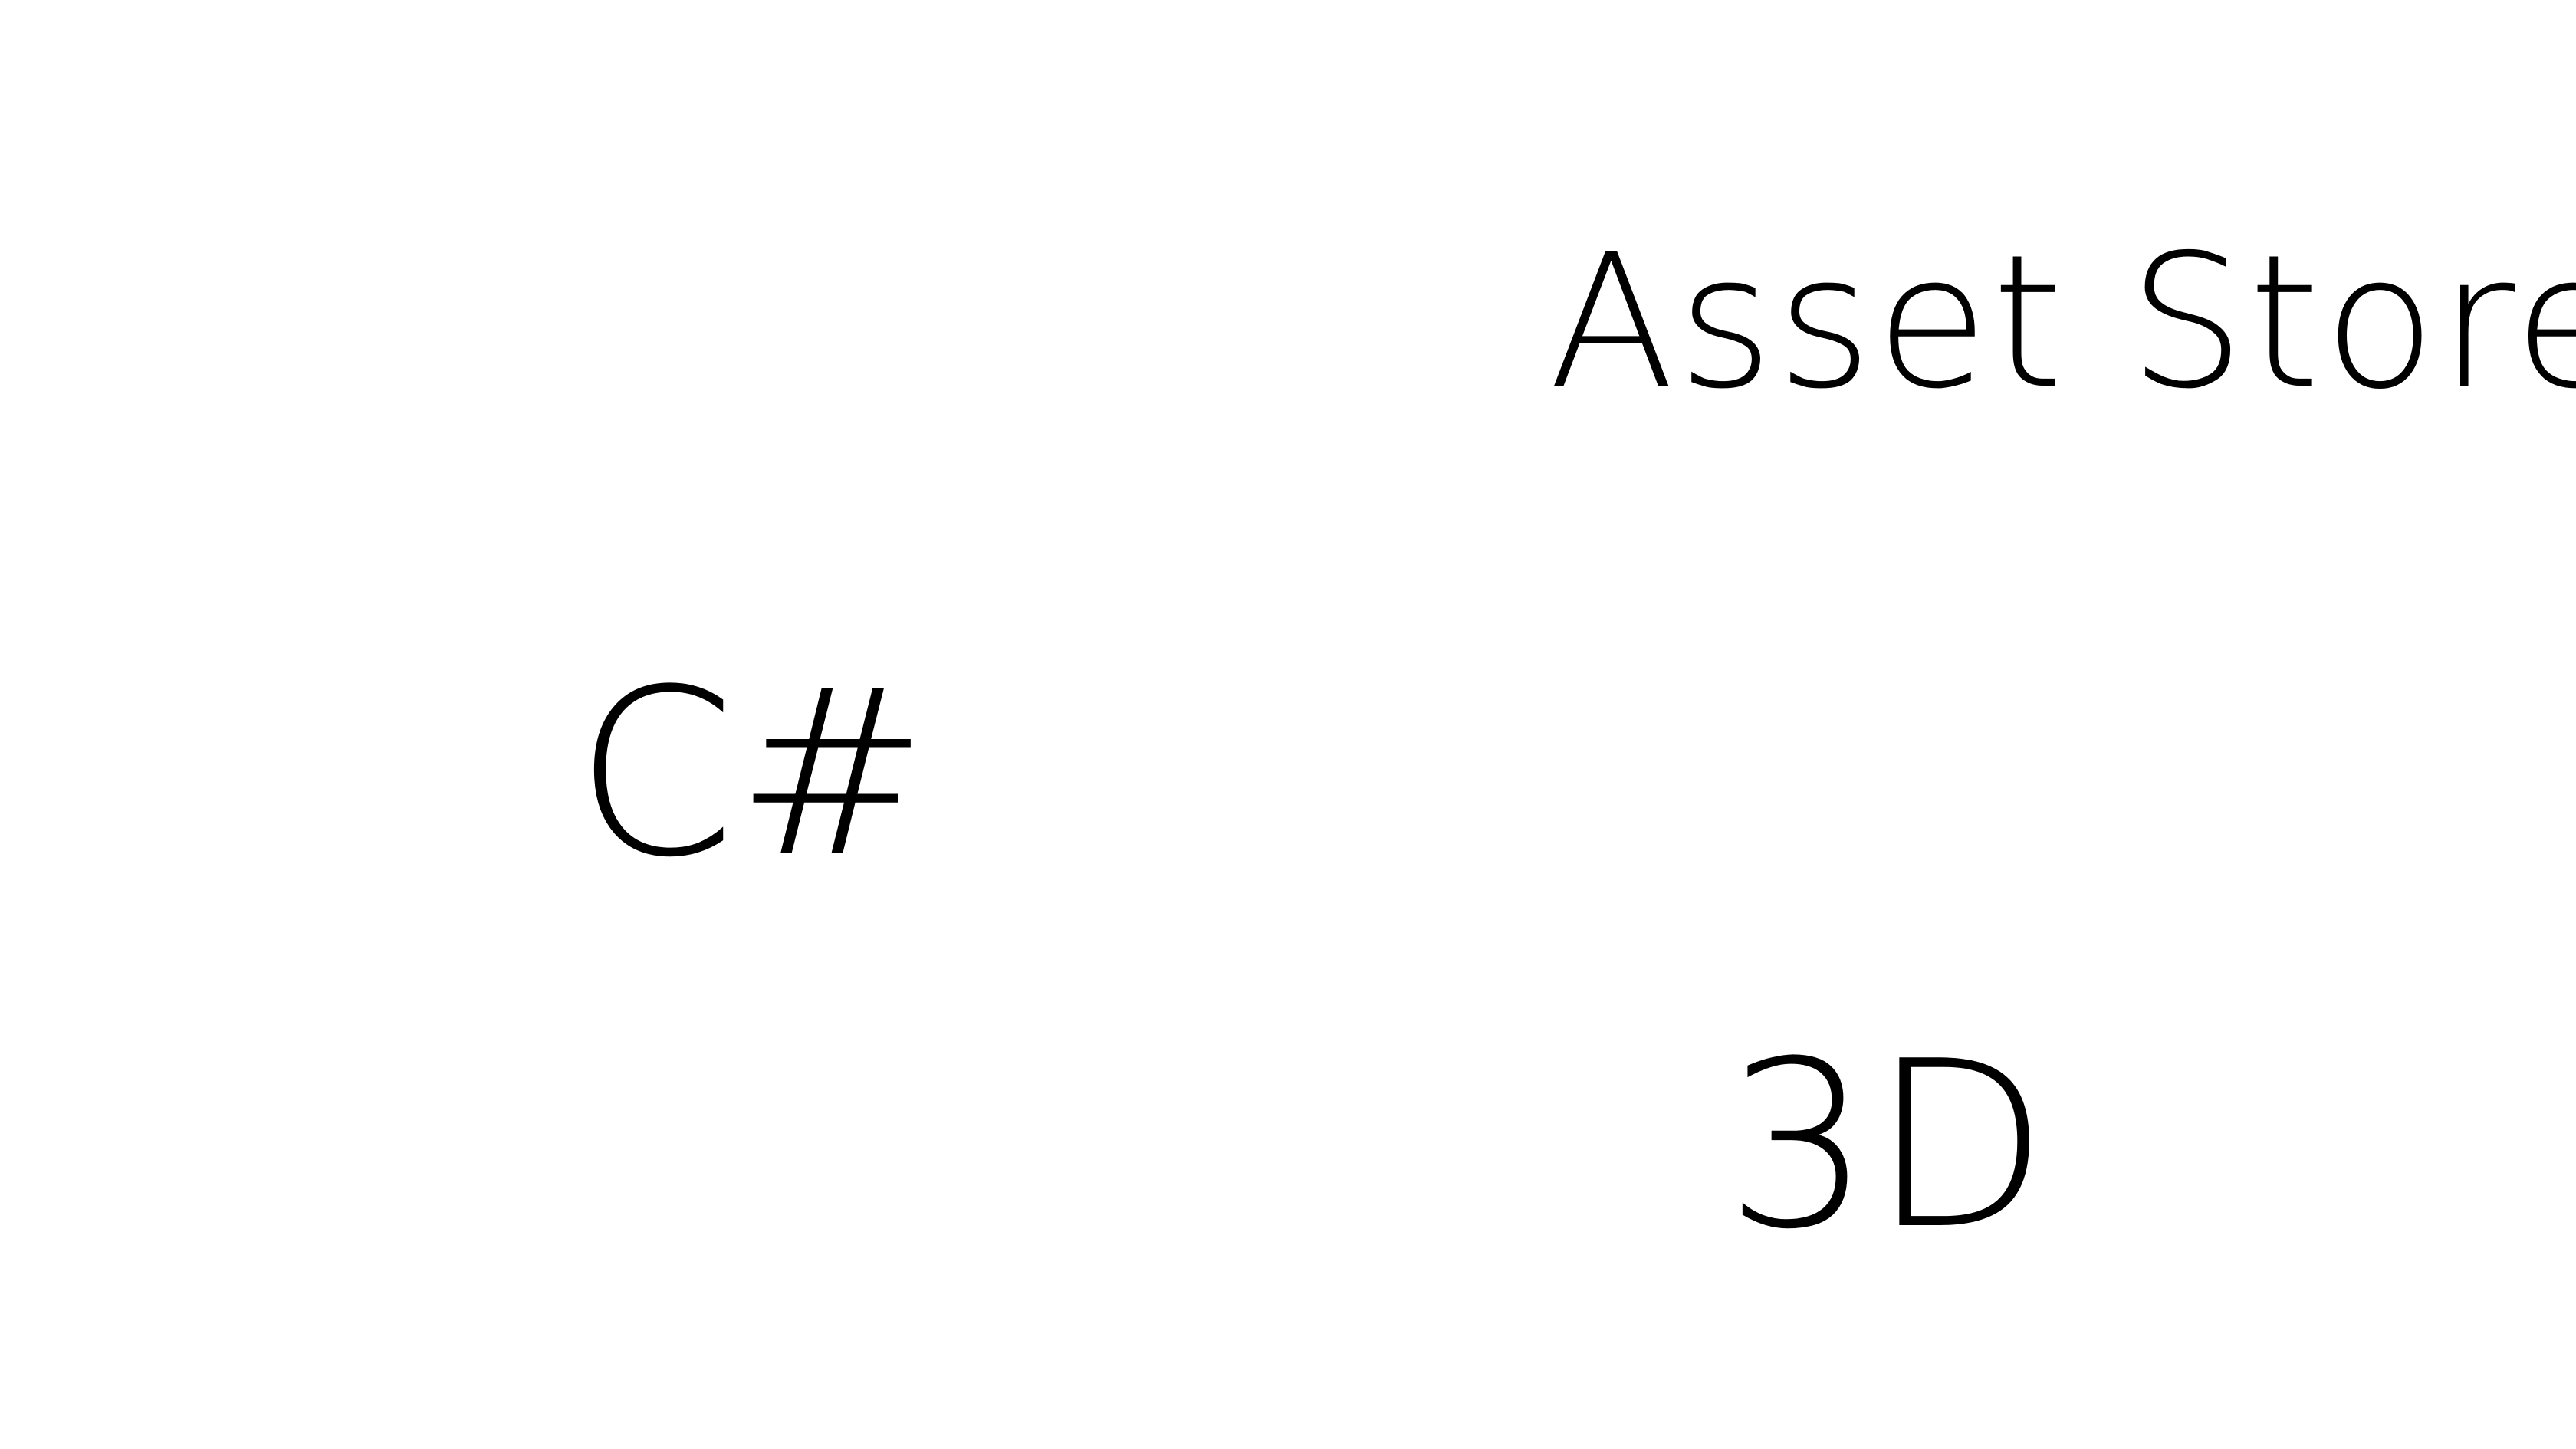  I want to click on csharp-text: C#, so click(752, 774).